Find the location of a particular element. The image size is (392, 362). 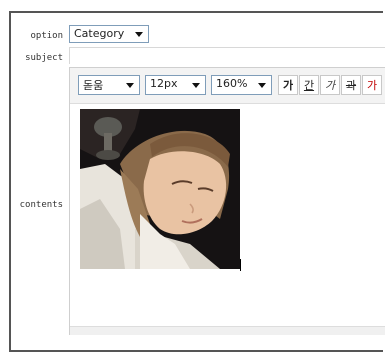

line-height-select: 160% is located at coordinates (241, 85).